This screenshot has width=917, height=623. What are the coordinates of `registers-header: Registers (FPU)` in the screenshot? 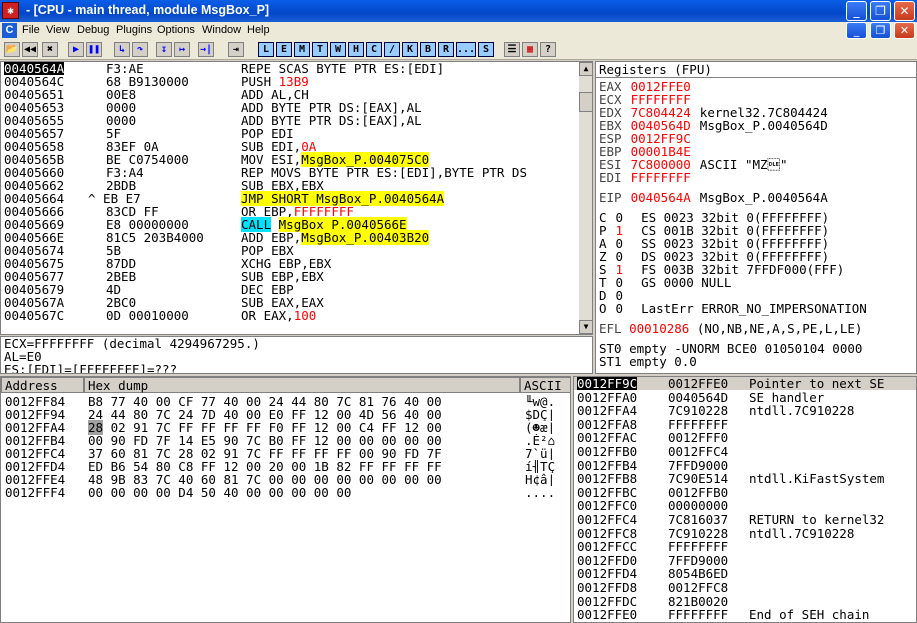 It's located at (756, 70).